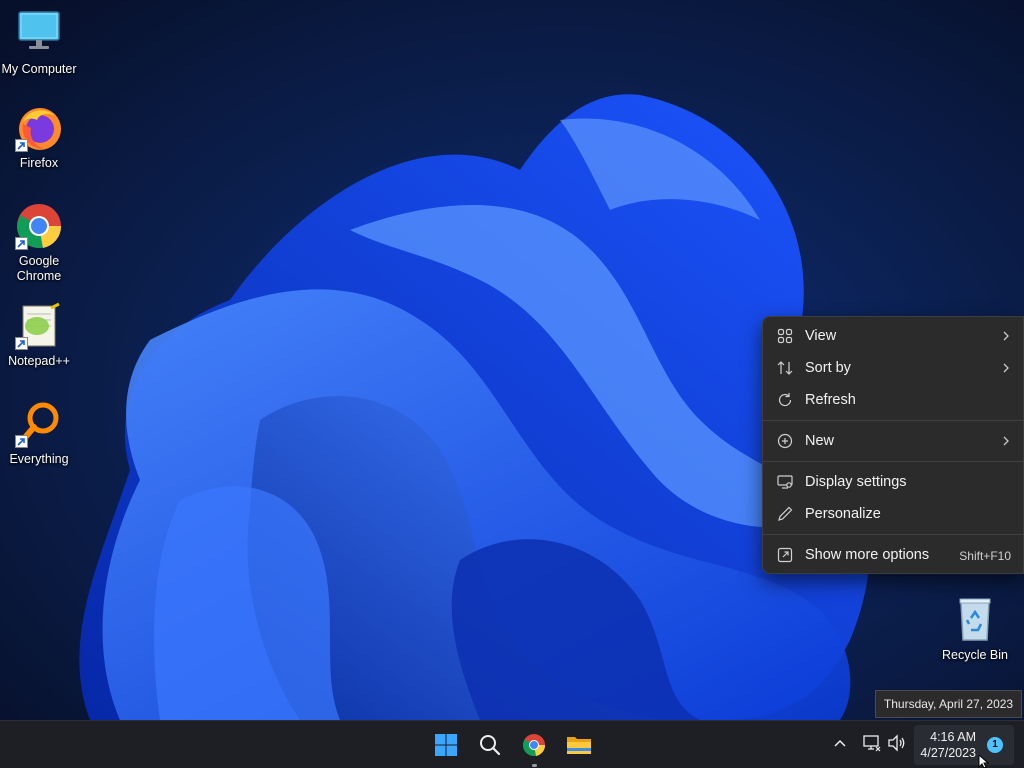  What do you see at coordinates (893, 336) in the screenshot?
I see `menu-item-view: View` at bounding box center [893, 336].